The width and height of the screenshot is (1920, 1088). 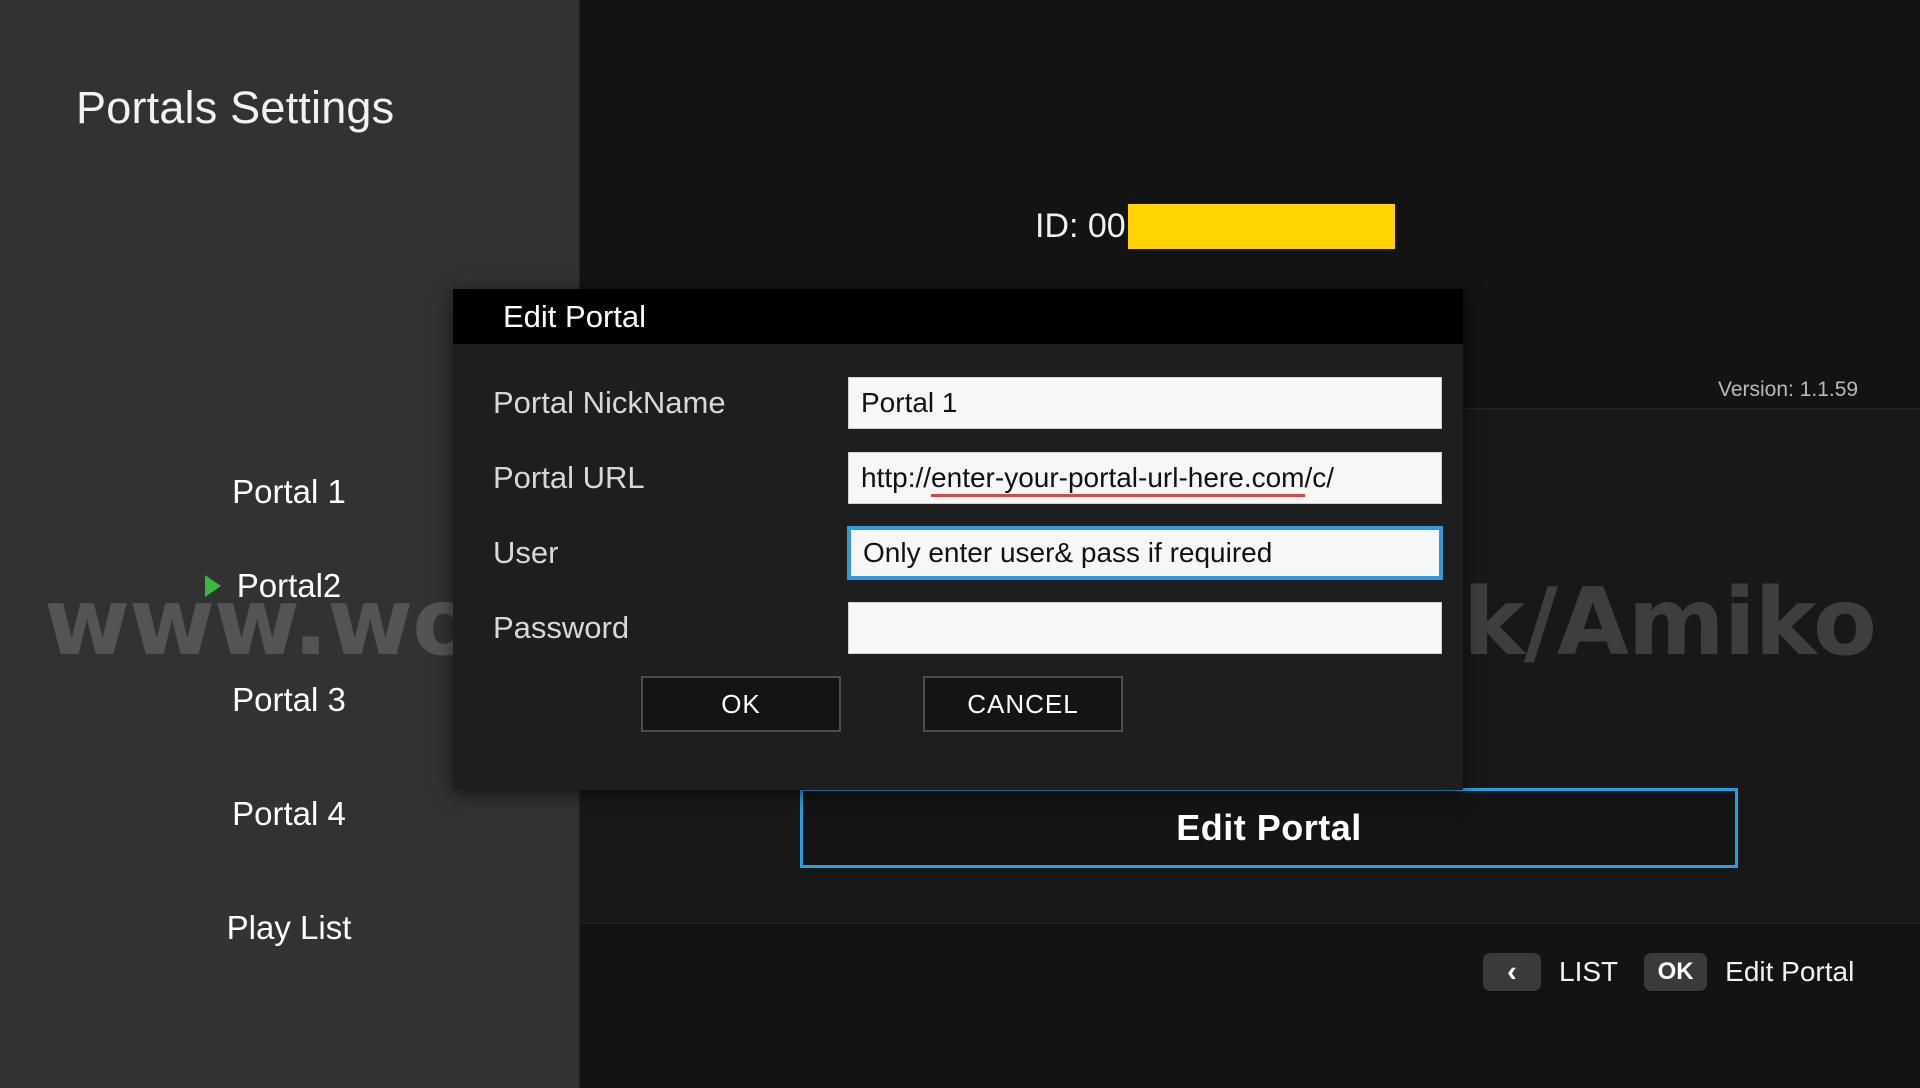 I want to click on portal-url-input: http://enter-your-portal-url-here.com/c/, so click(x=1145, y=477).